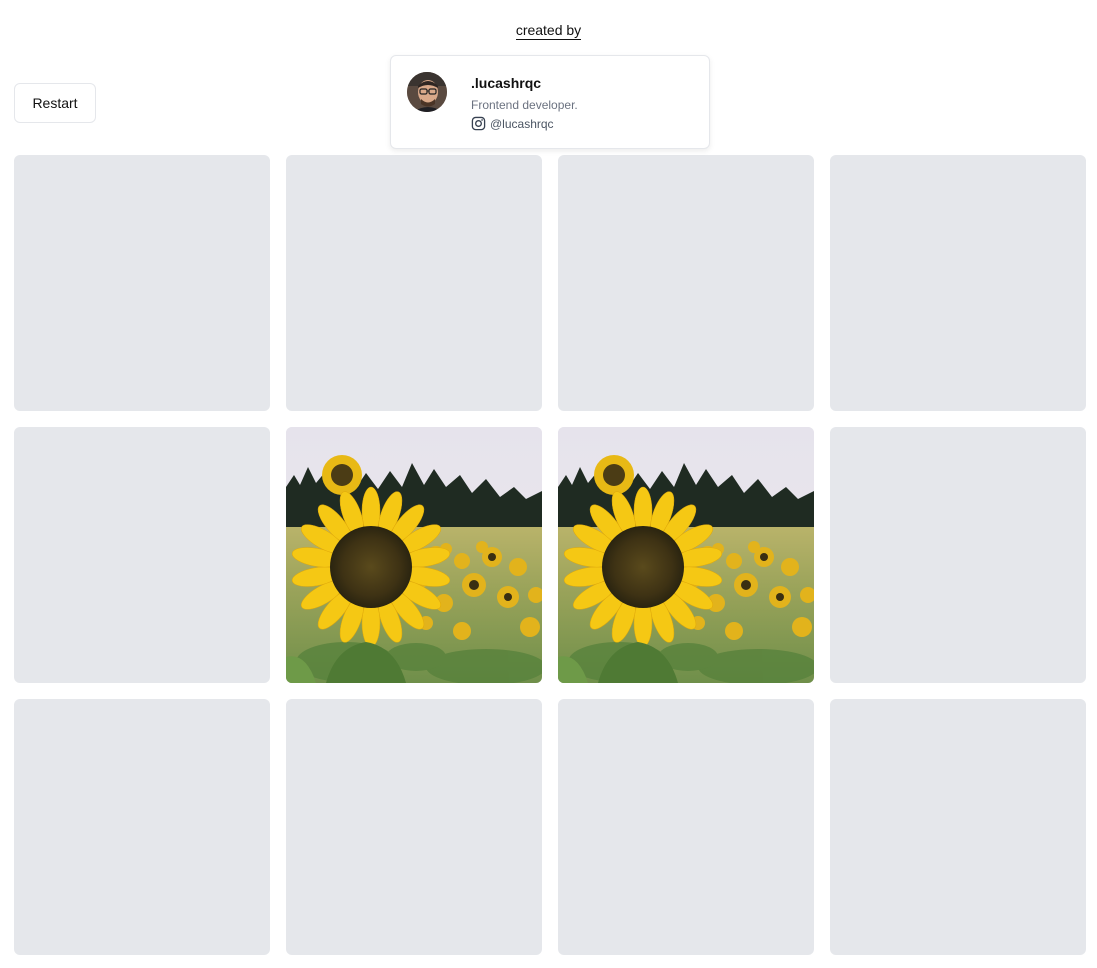  I want to click on created-by-link: created by, so click(548, 31).